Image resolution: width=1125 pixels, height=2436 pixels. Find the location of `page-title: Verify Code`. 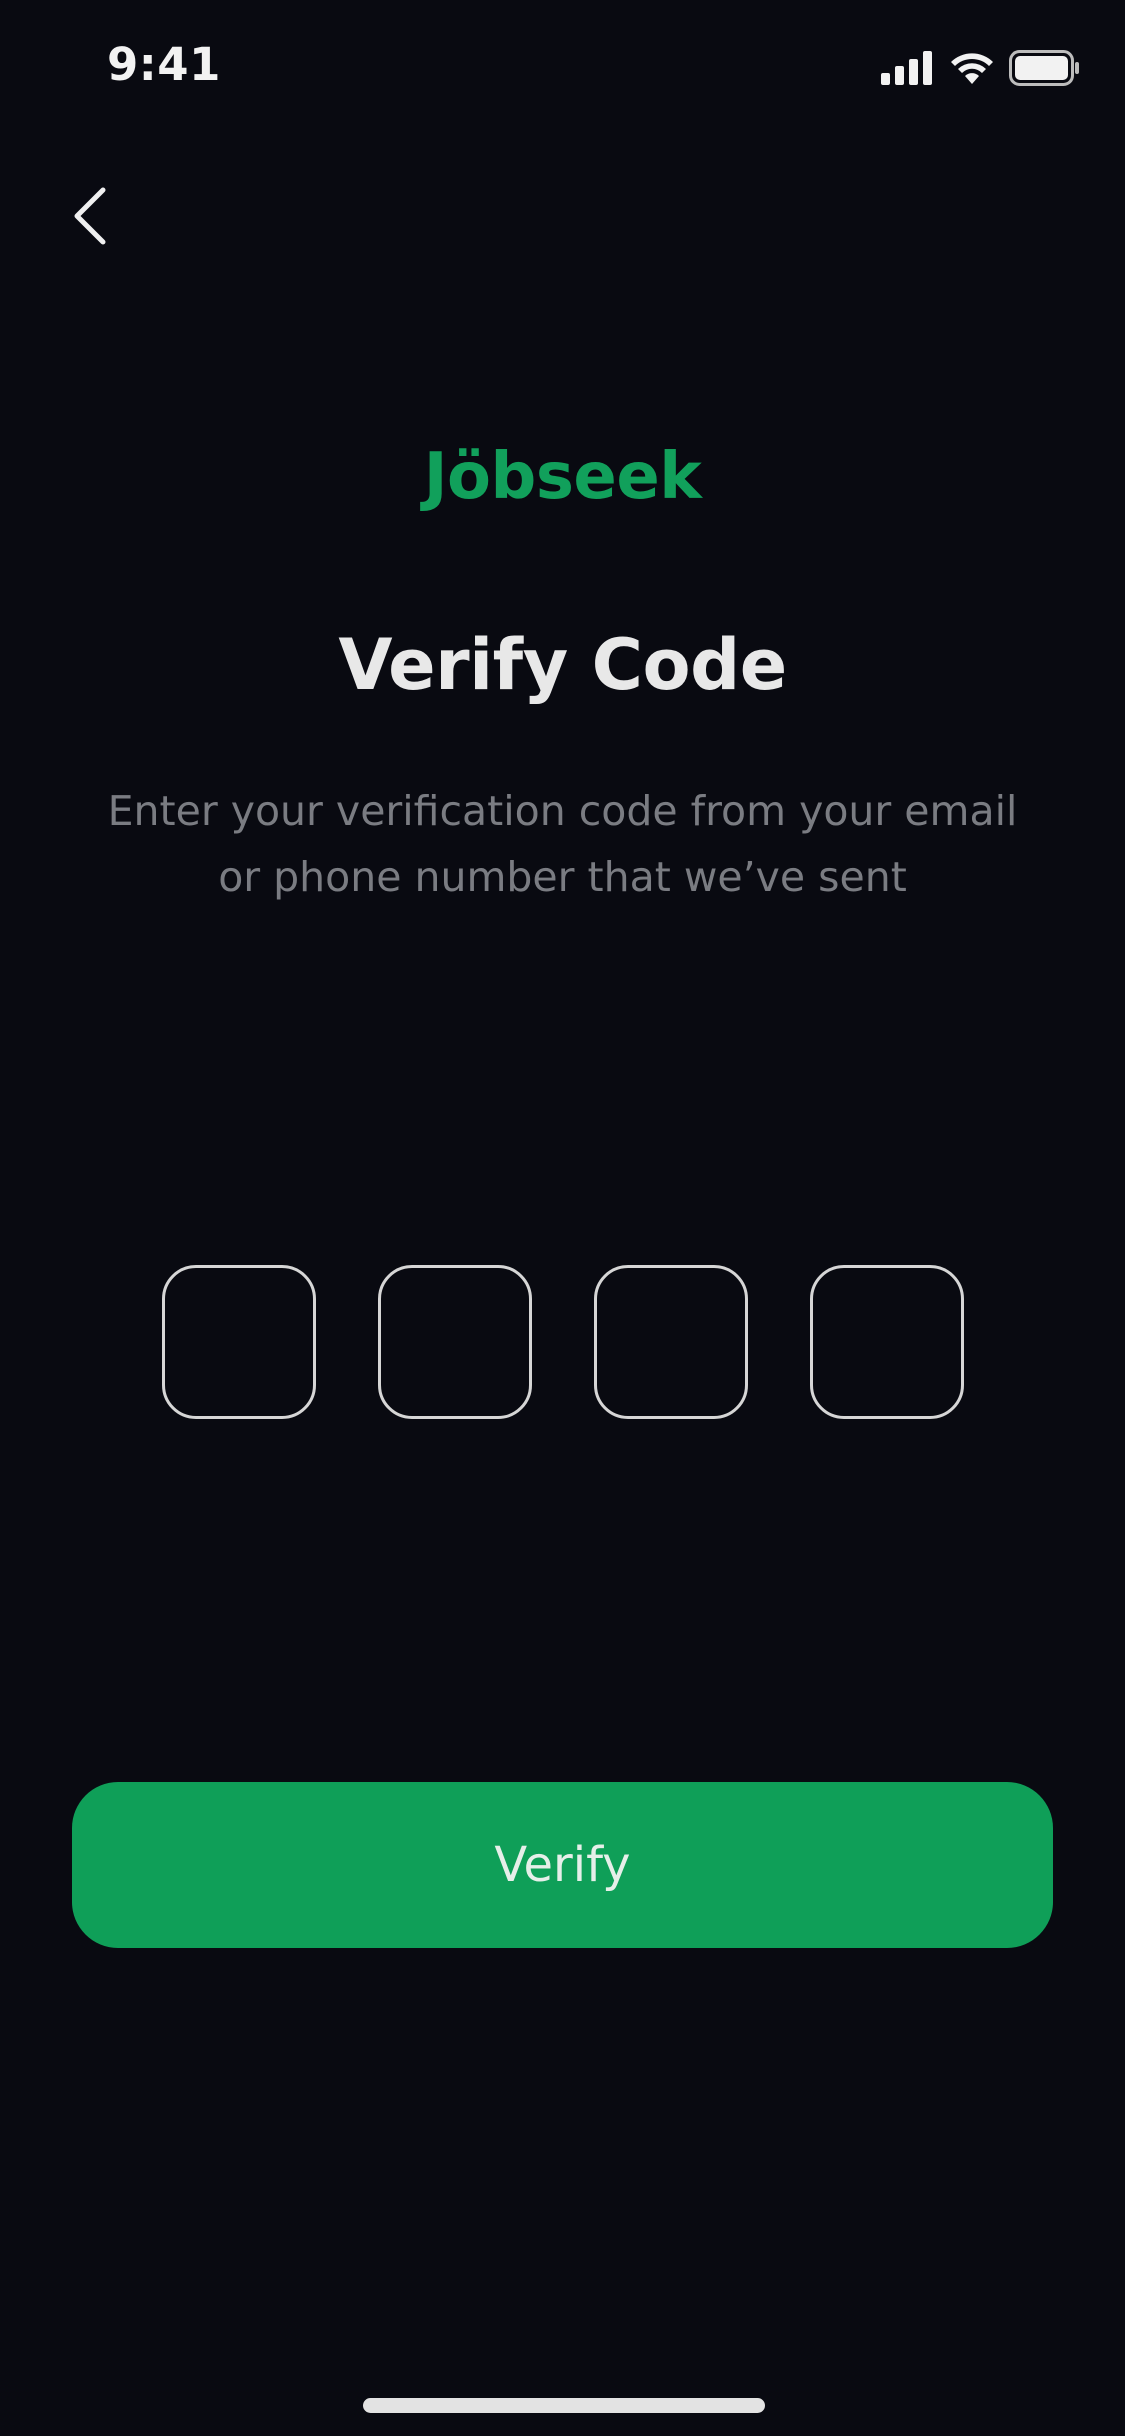

page-title: Verify Code is located at coordinates (562, 665).